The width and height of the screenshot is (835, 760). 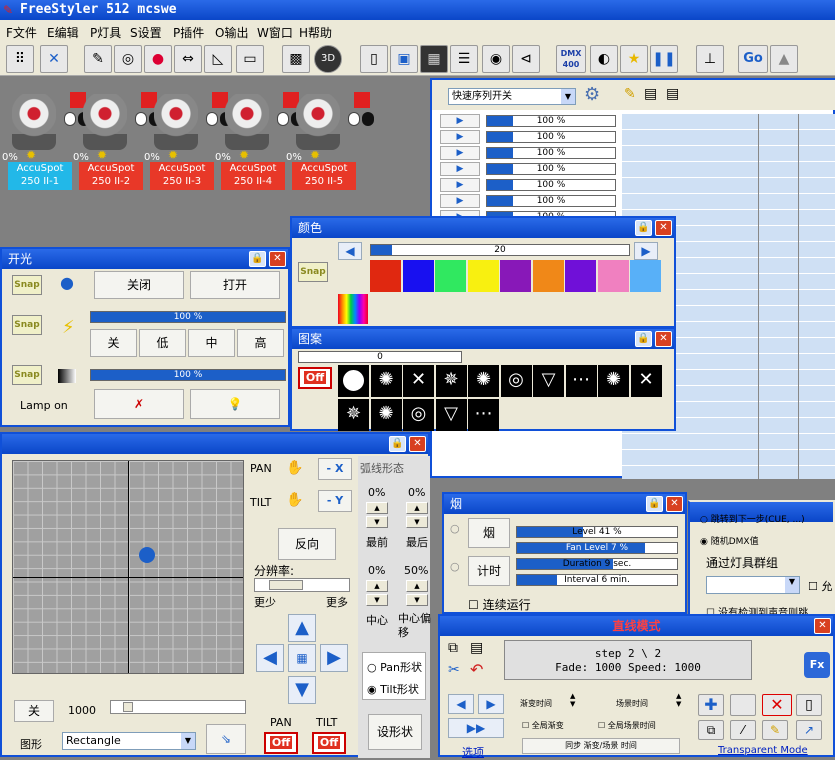 What do you see at coordinates (353, 381) in the screenshot?
I see `gobo-item` at bounding box center [353, 381].